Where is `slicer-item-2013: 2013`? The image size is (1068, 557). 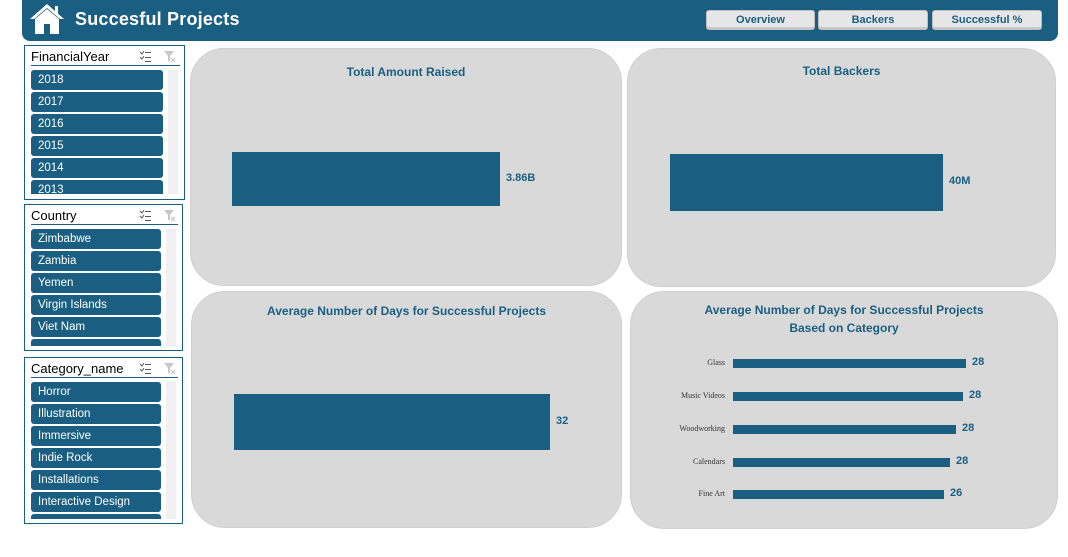 slicer-item-2013: 2013 is located at coordinates (97, 187).